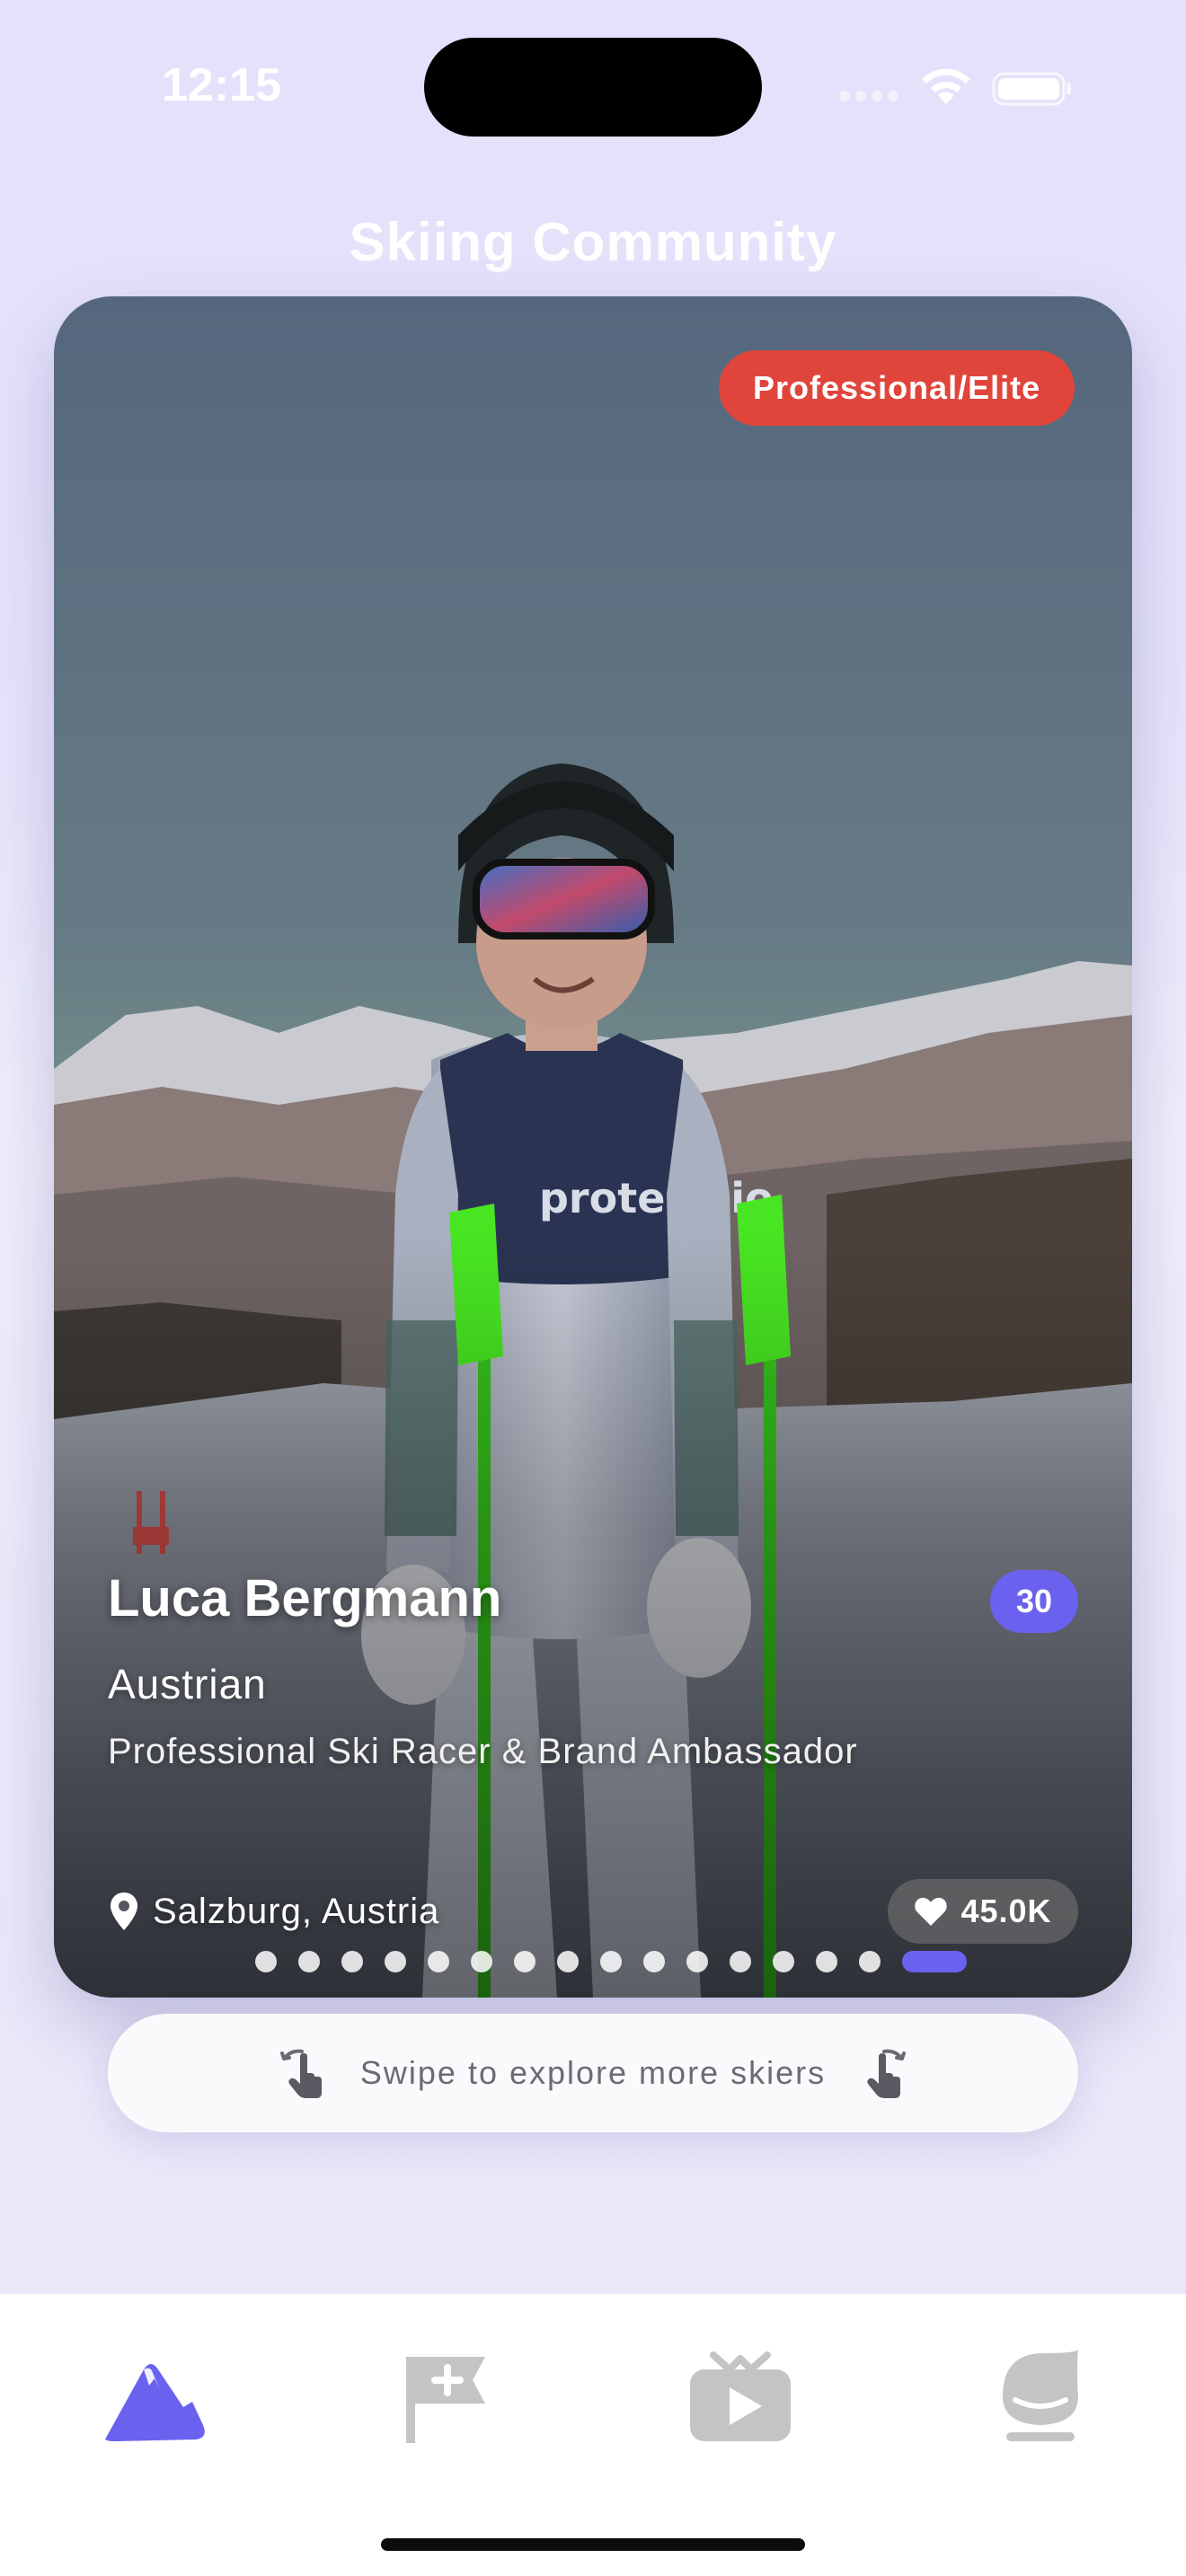 The height and width of the screenshot is (2576, 1186). What do you see at coordinates (870, 96) in the screenshot?
I see `signal-icon` at bounding box center [870, 96].